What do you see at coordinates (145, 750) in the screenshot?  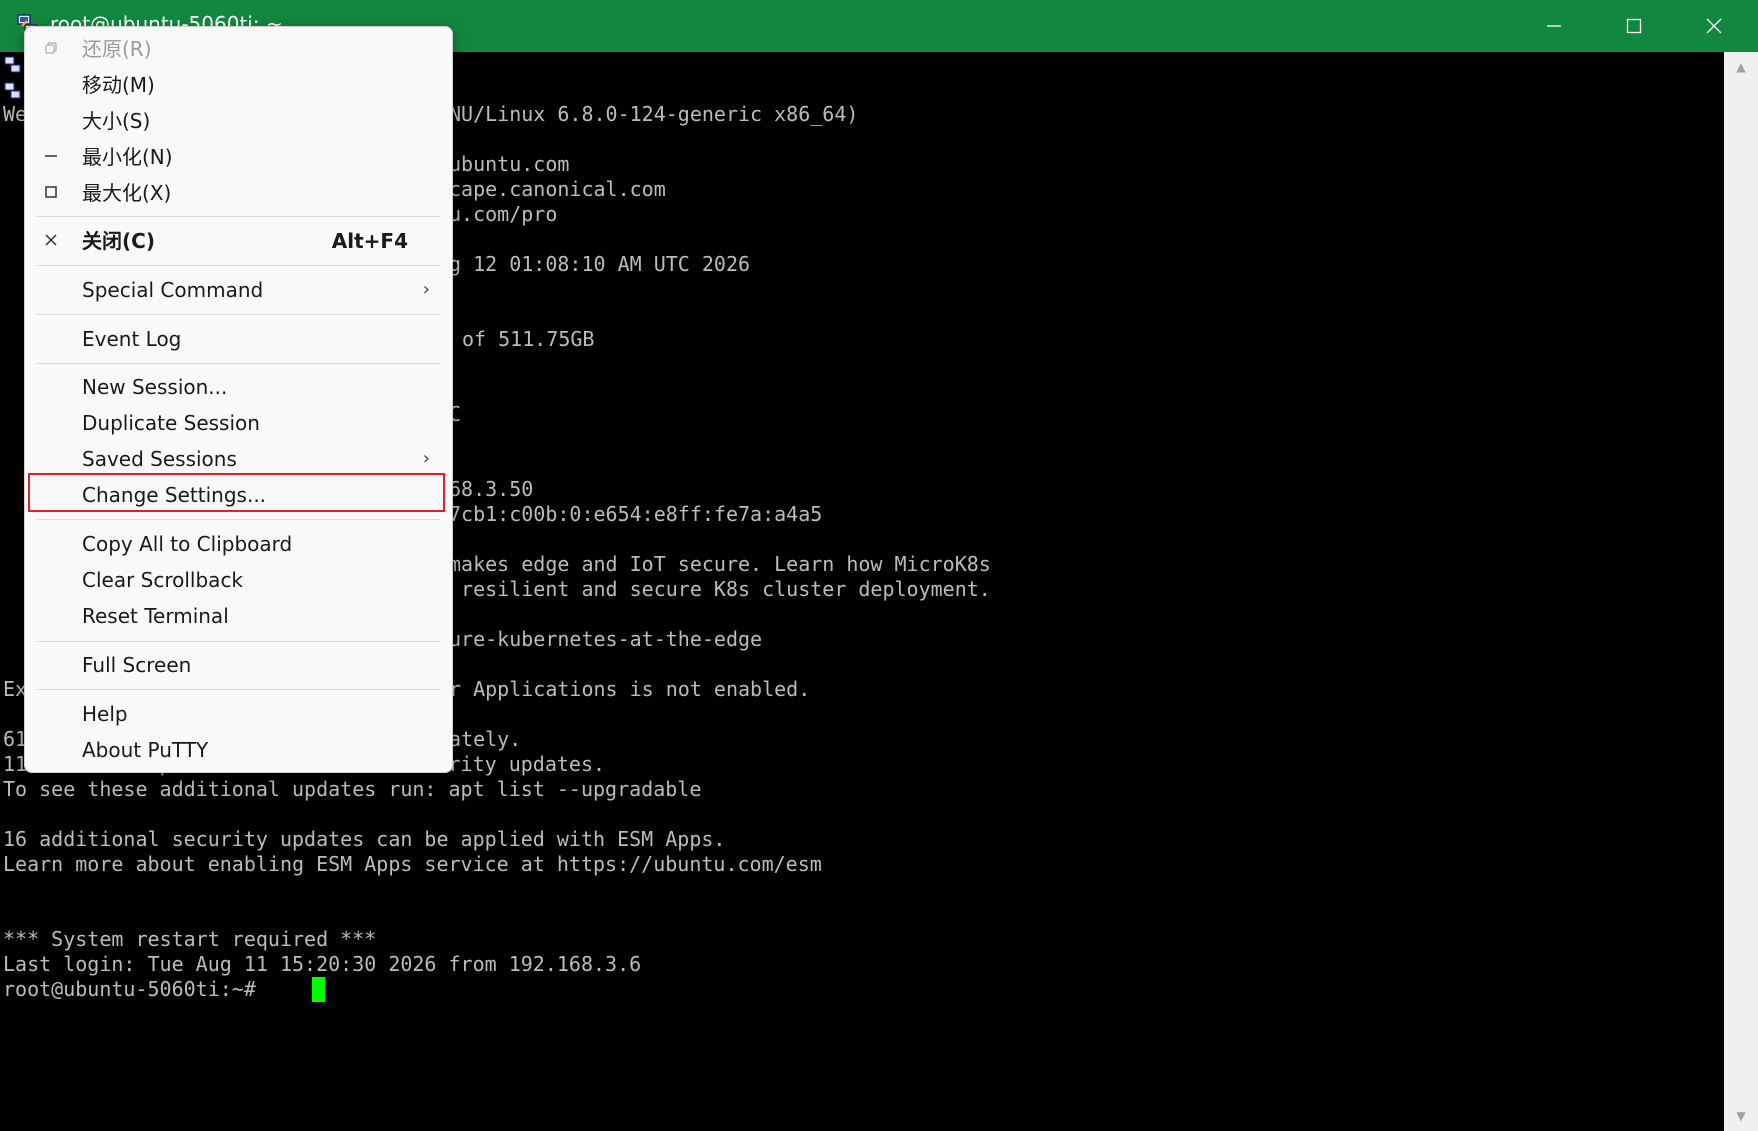 I see `menu-item-label: About PuTTY` at bounding box center [145, 750].